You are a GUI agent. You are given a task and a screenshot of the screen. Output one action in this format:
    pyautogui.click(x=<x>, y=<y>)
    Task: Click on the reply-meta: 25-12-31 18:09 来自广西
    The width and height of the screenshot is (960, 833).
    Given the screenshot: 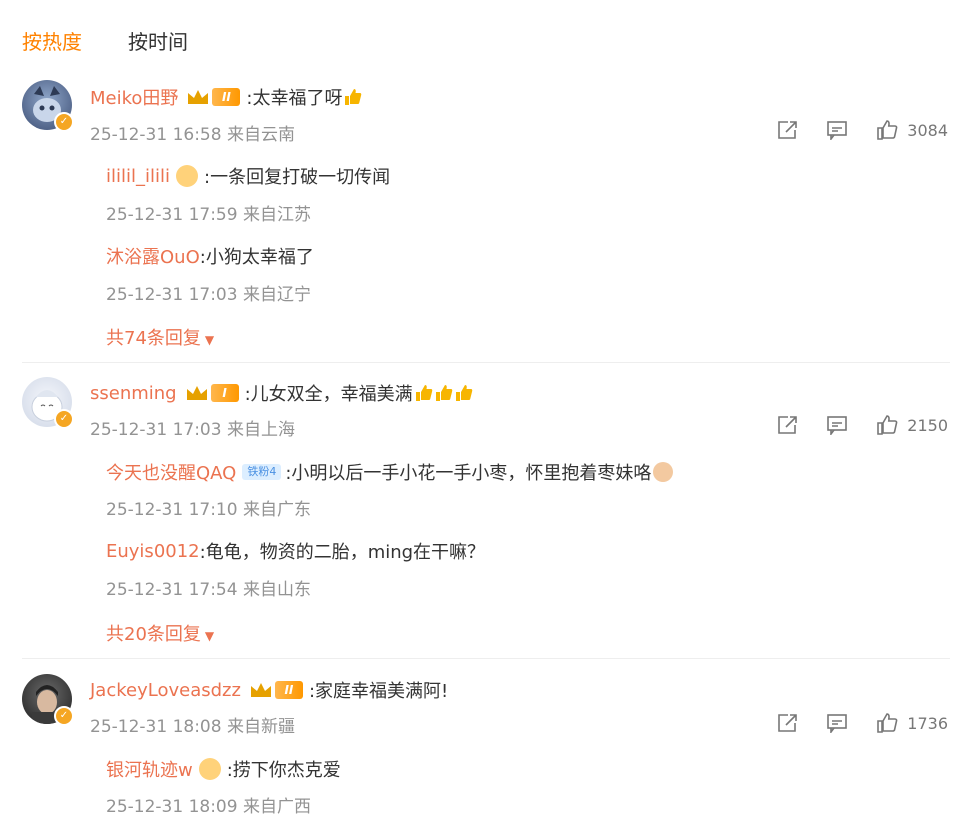 What is the action you would take?
    pyautogui.click(x=208, y=807)
    